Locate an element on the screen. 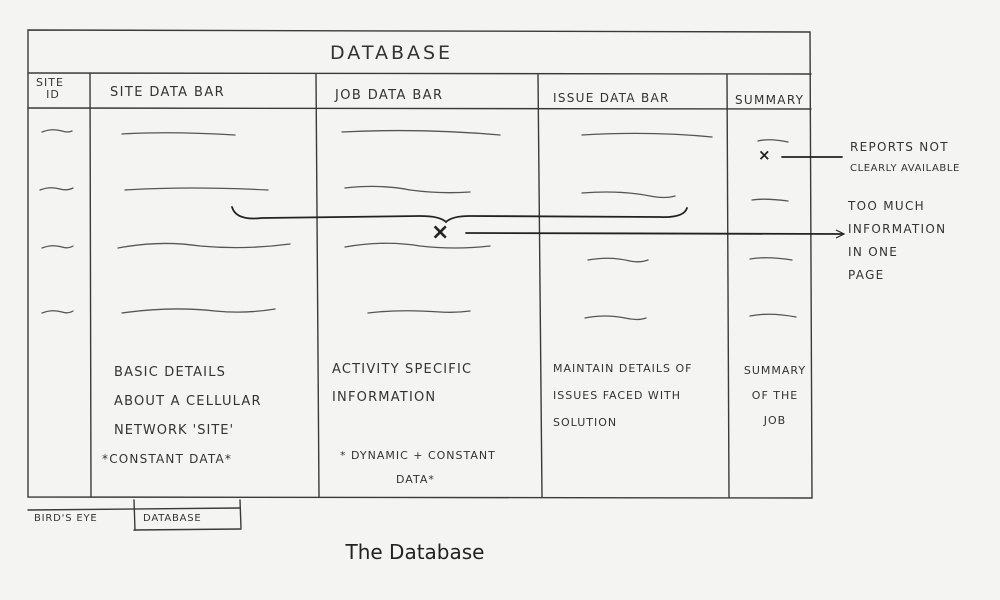 The width and height of the screenshot is (1000, 600). description-line: ISSUES FACED WITH is located at coordinates (617, 395).